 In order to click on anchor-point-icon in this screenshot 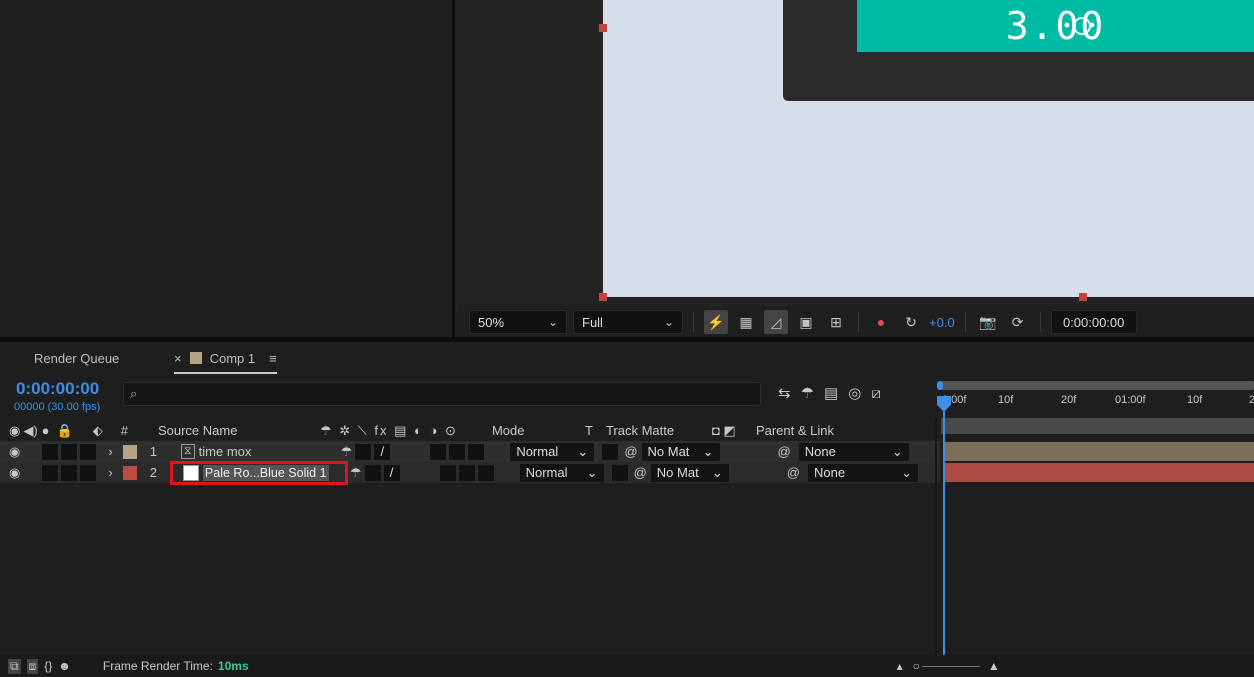, I will do `click(1082, 26)`.